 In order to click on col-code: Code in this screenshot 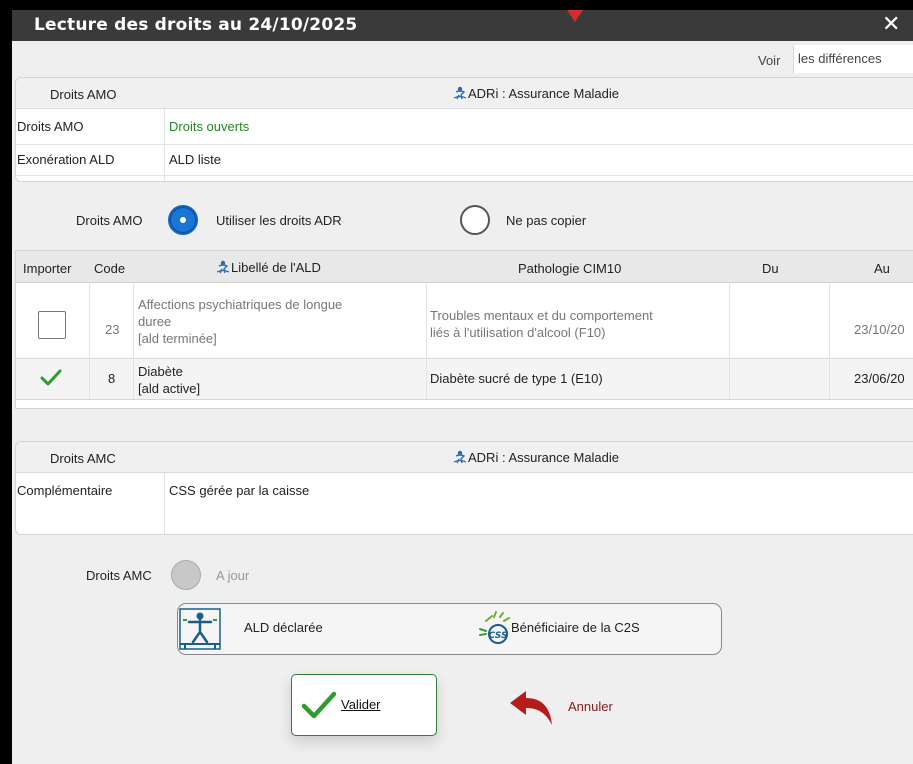, I will do `click(110, 268)`.